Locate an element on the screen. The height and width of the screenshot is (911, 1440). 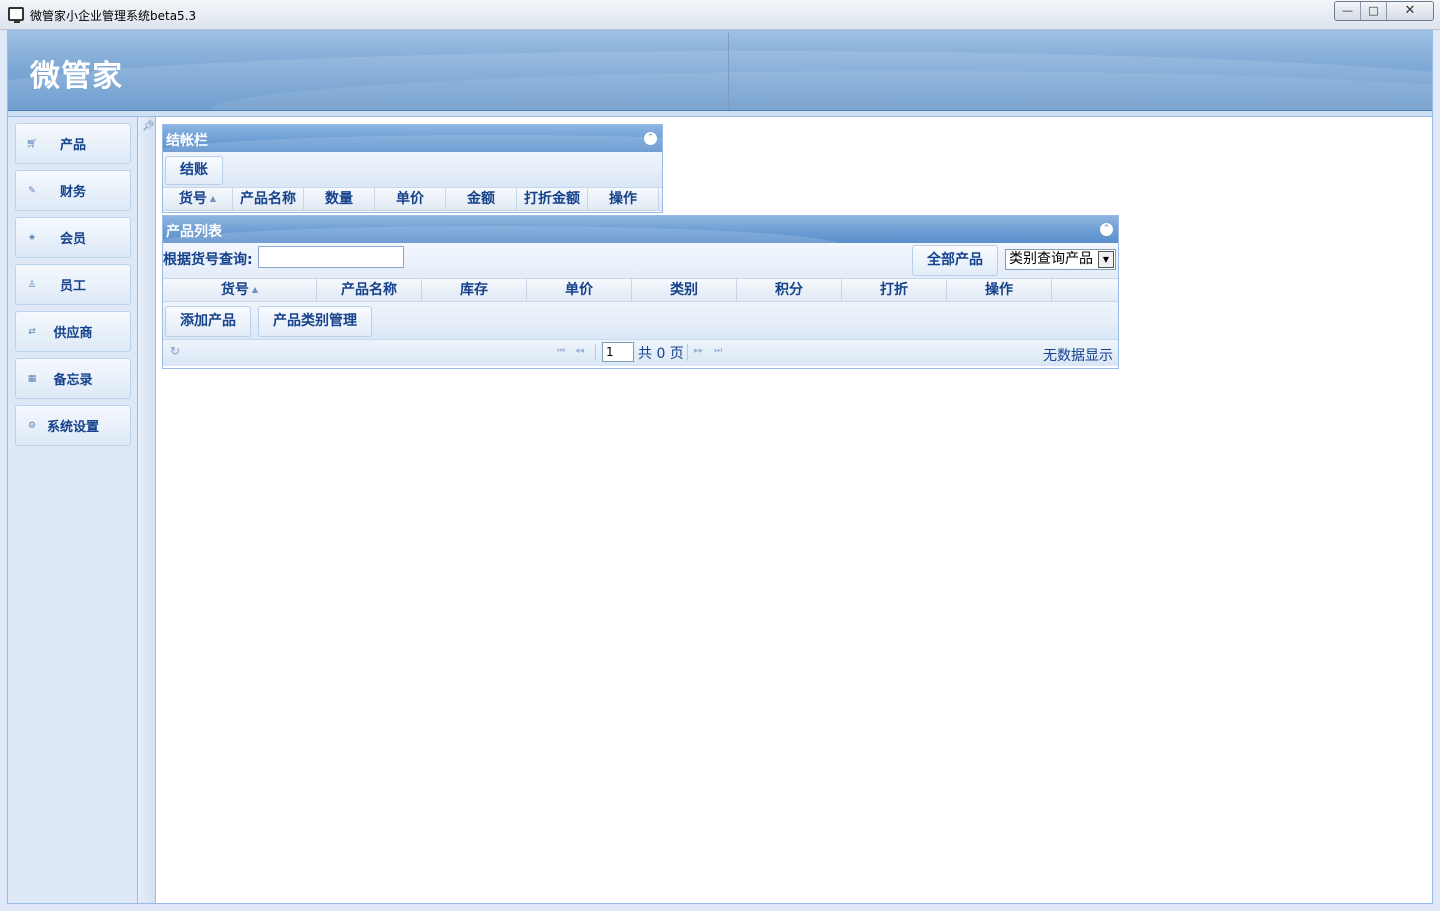
calendar-icon: ▦ is located at coordinates (32, 378).